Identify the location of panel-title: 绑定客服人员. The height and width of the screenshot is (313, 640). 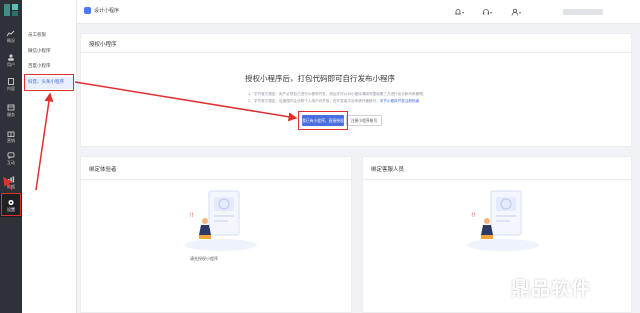
(388, 170).